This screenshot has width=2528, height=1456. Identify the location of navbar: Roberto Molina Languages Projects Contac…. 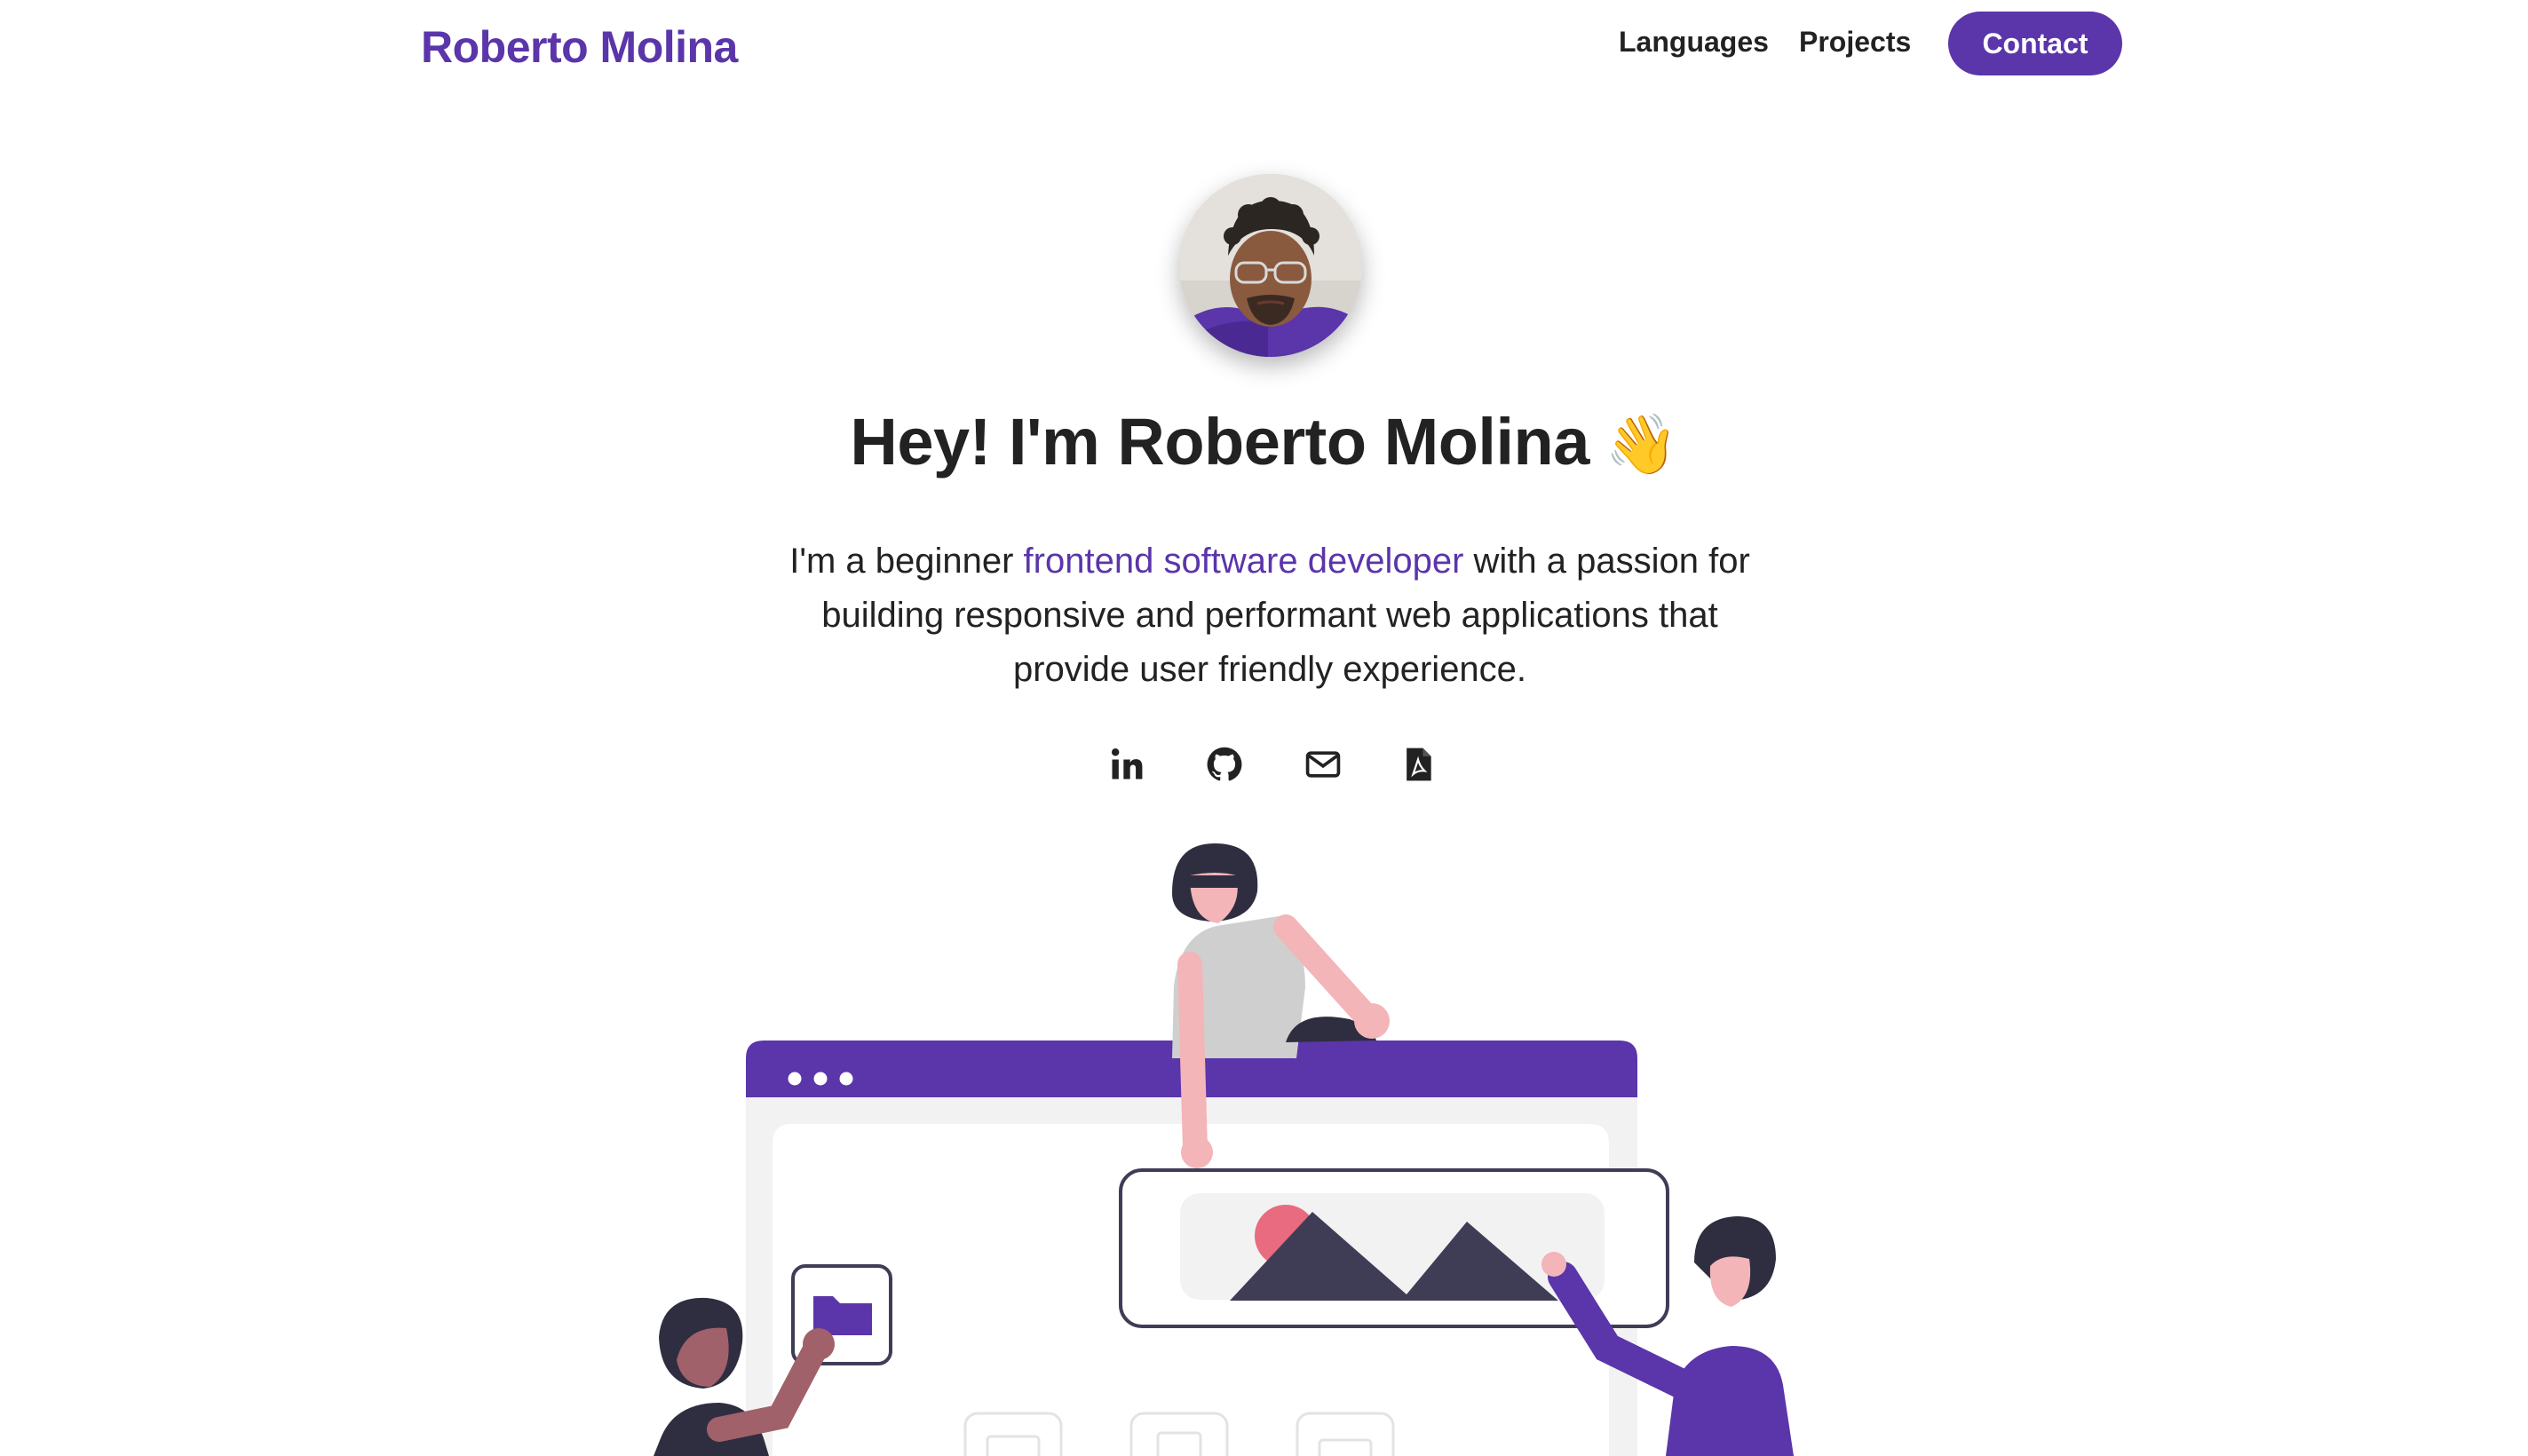
(1264, 49).